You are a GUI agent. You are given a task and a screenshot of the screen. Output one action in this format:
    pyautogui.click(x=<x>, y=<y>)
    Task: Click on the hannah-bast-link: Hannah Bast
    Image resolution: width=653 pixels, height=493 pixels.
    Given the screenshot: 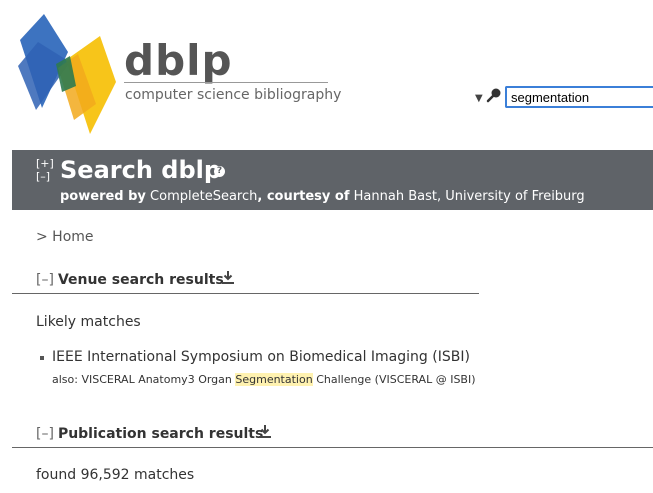 What is the action you would take?
    pyautogui.click(x=395, y=196)
    